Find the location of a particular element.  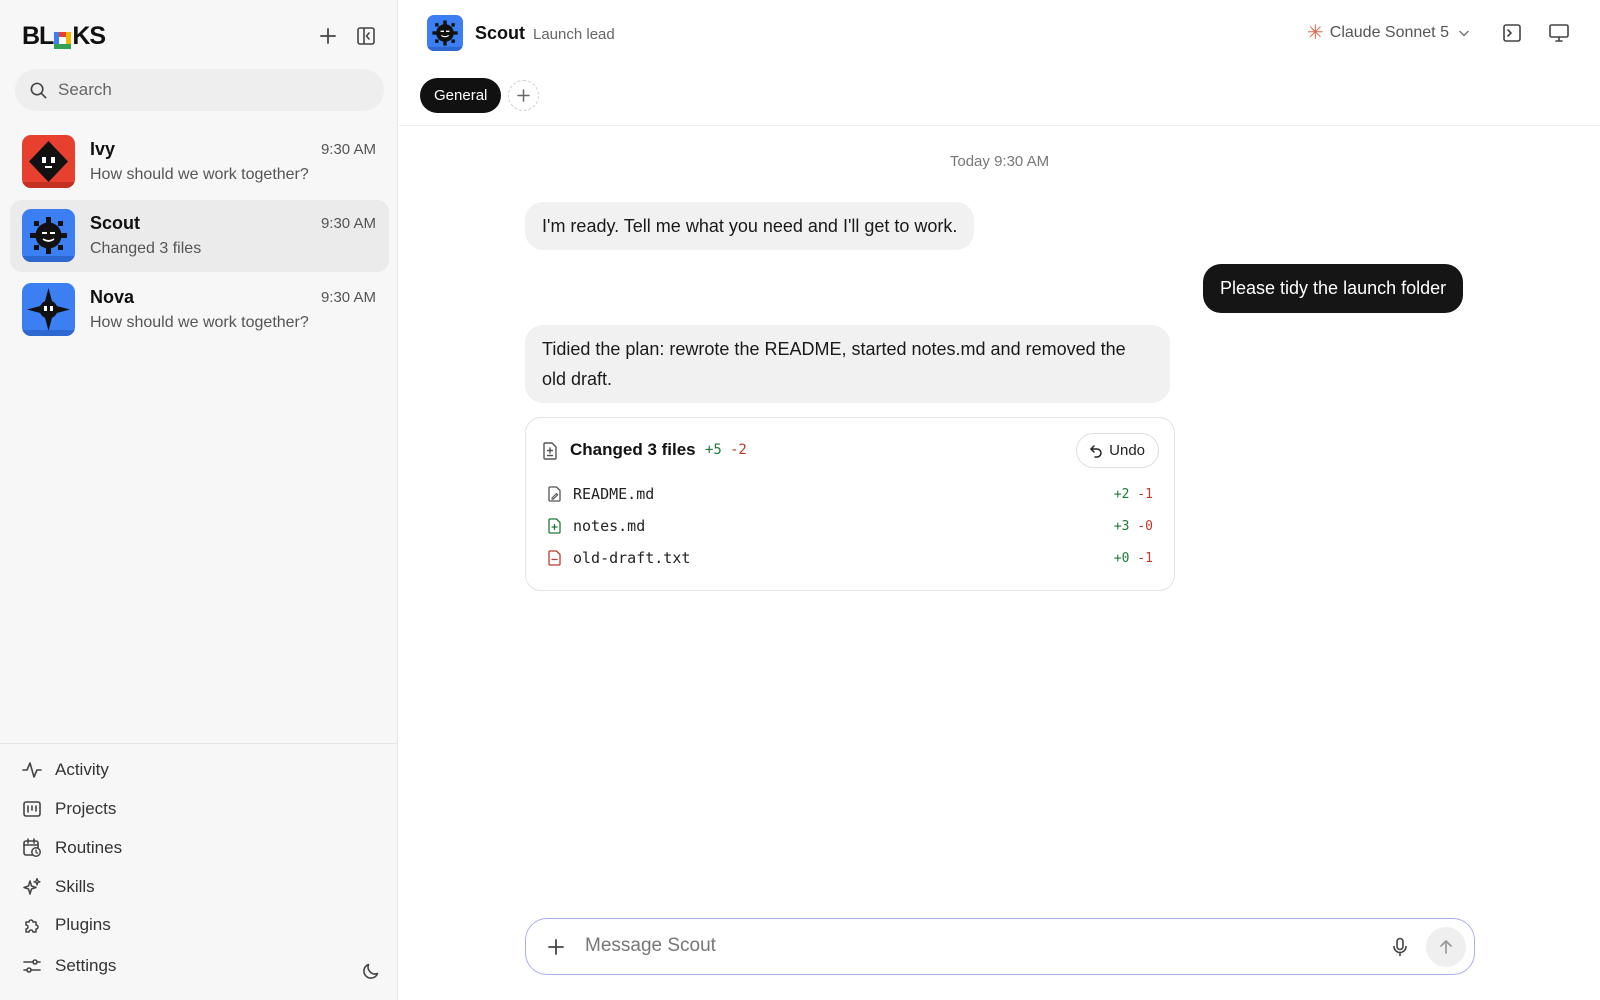

chat-item-ivy: Ivy 9:30 AM How should we work together? is located at coordinates (199, 162).